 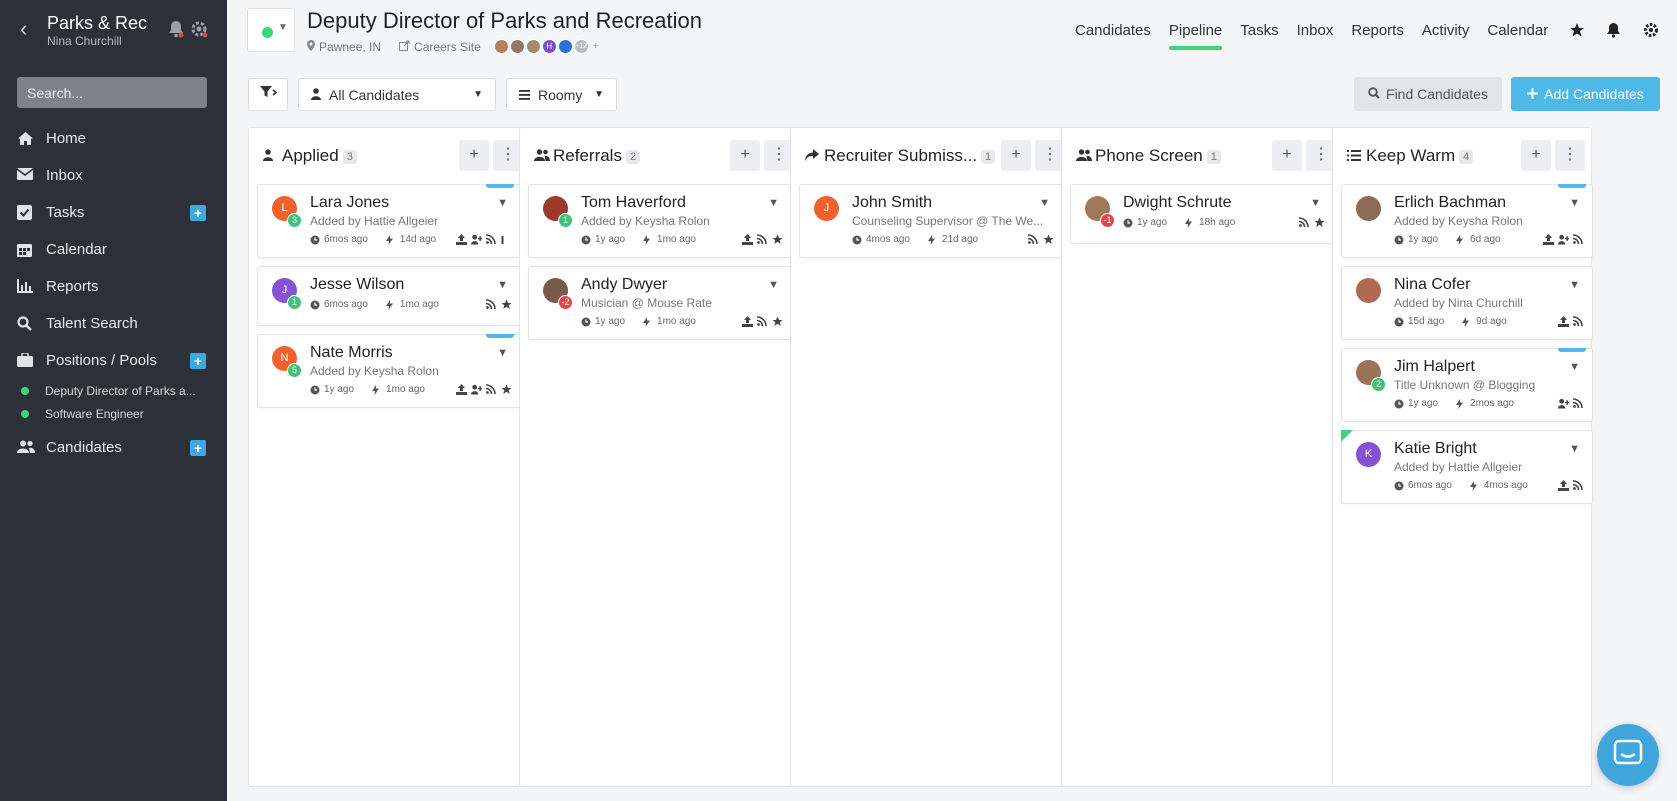 What do you see at coordinates (199, 29) in the screenshot?
I see `settings-gear-icon` at bounding box center [199, 29].